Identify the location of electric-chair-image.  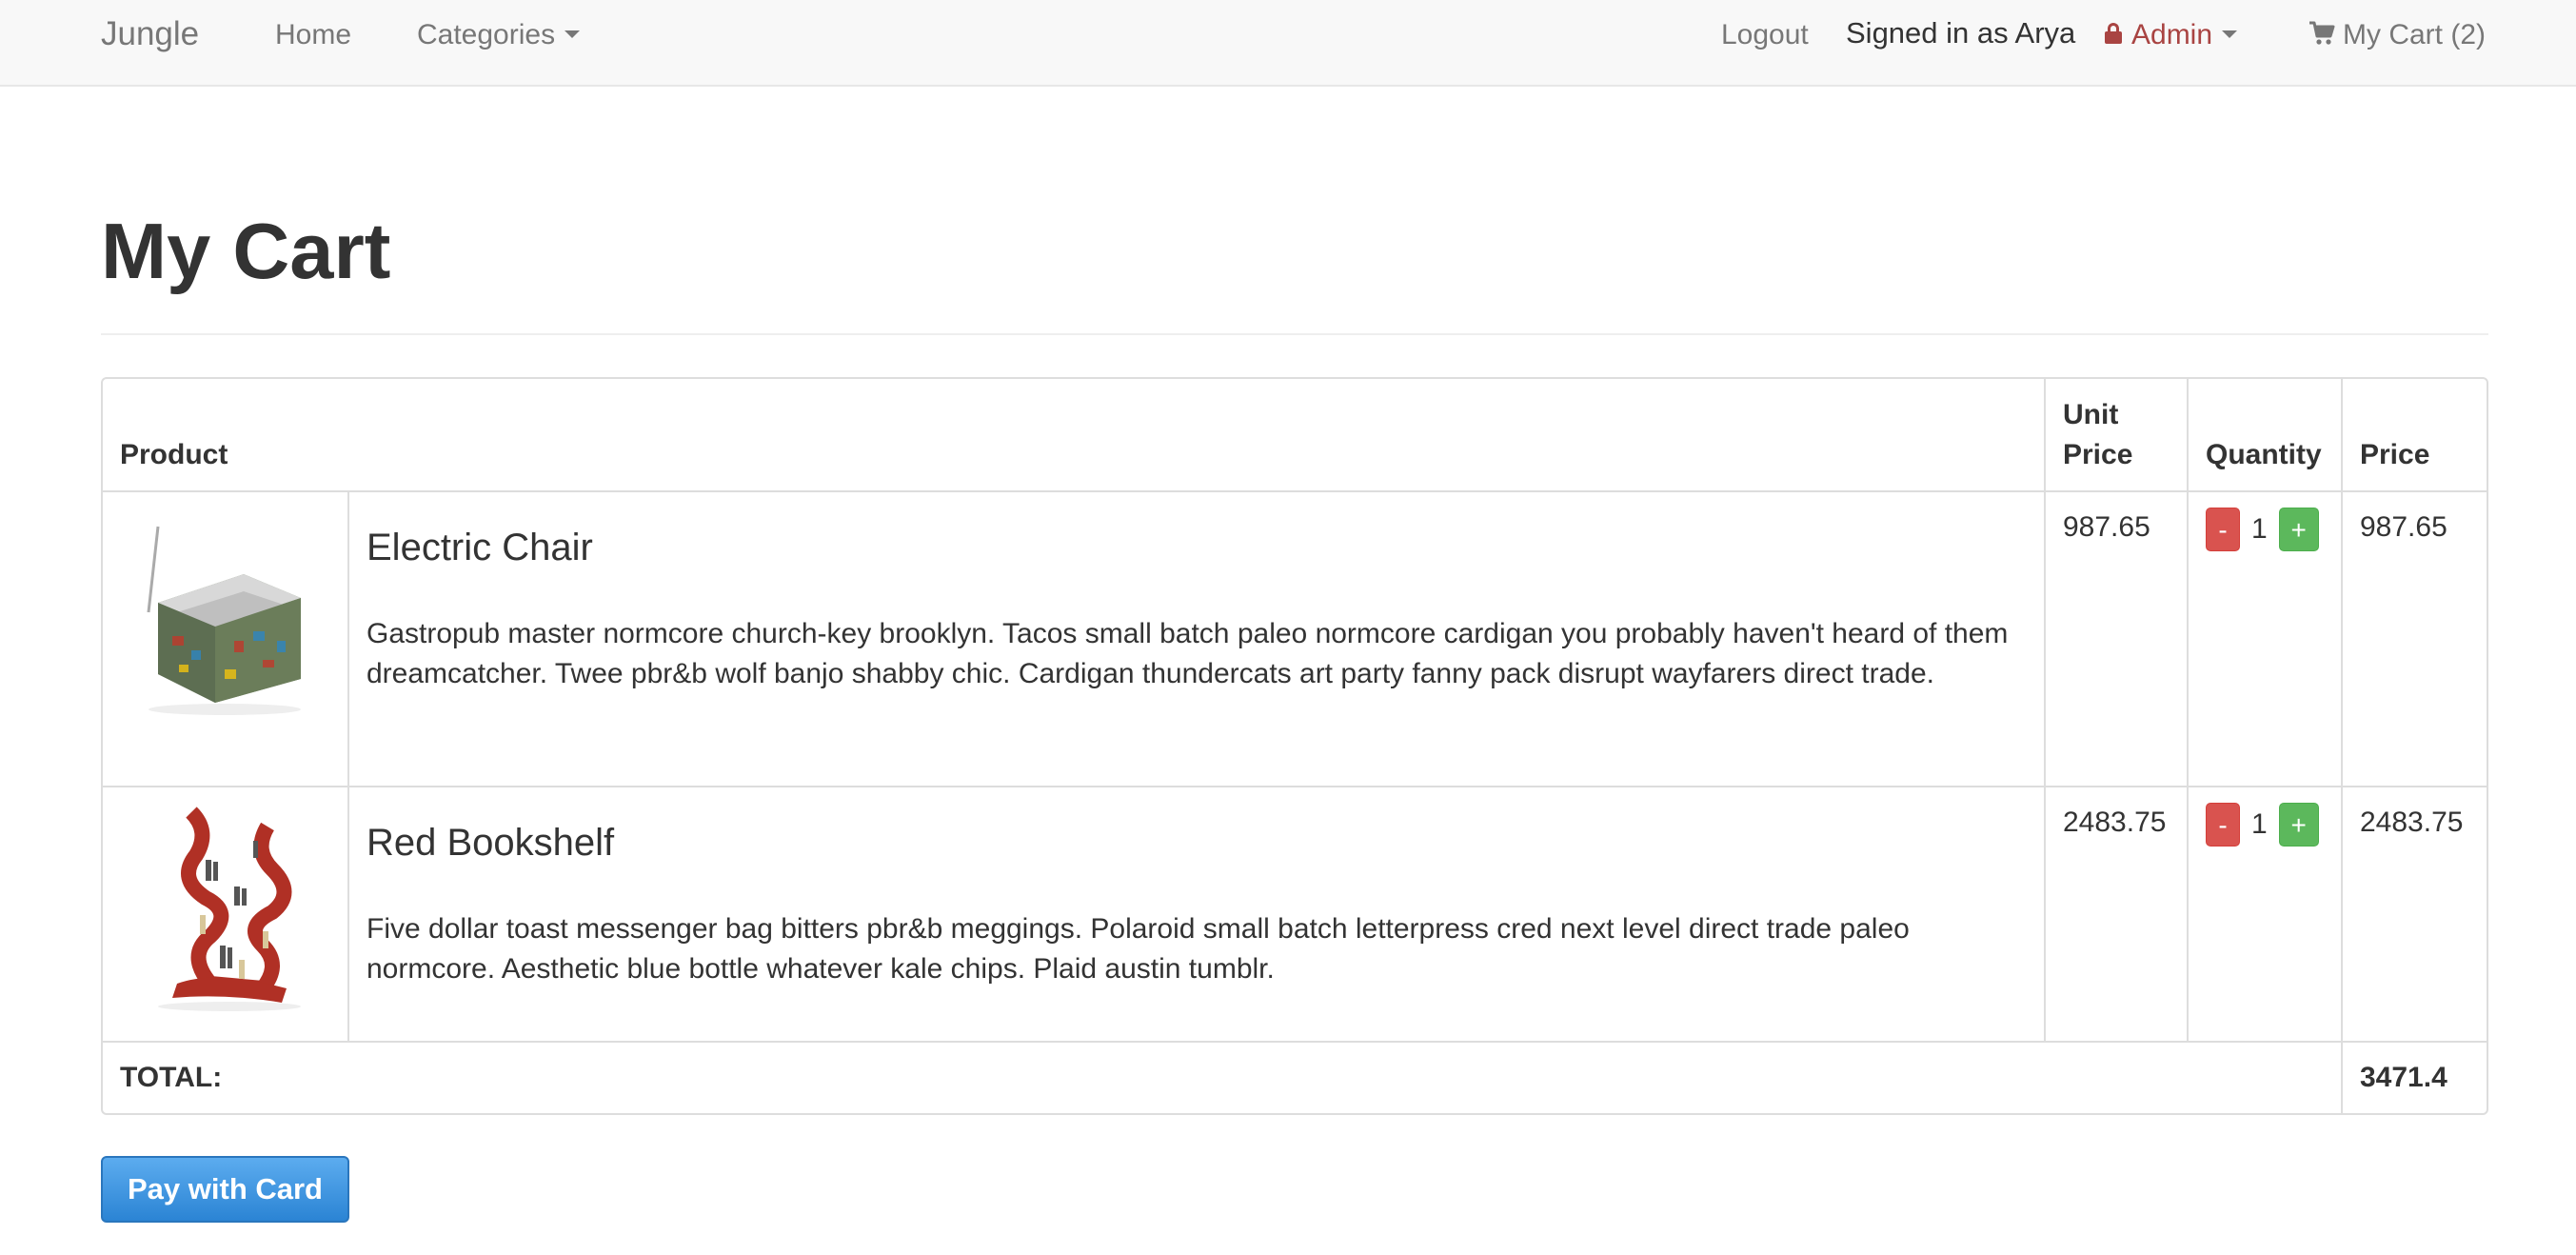
(225, 613).